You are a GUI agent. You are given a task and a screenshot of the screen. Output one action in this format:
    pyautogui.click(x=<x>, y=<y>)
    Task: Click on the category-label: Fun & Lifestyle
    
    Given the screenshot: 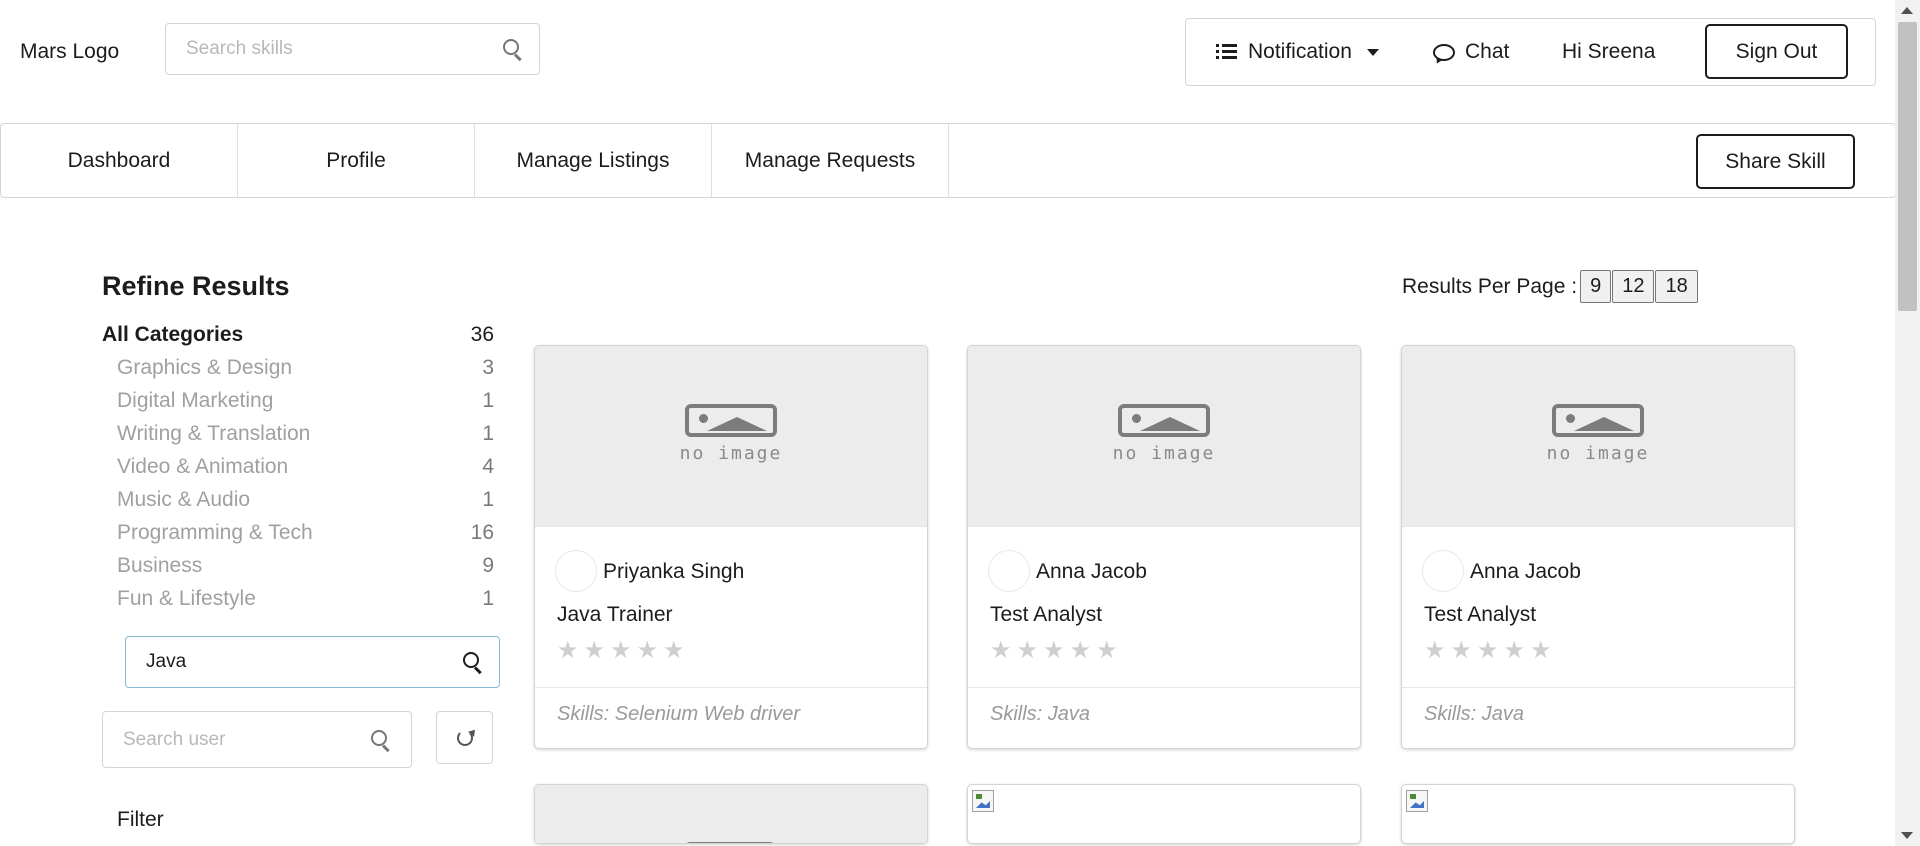 What is the action you would take?
    pyautogui.click(x=186, y=598)
    